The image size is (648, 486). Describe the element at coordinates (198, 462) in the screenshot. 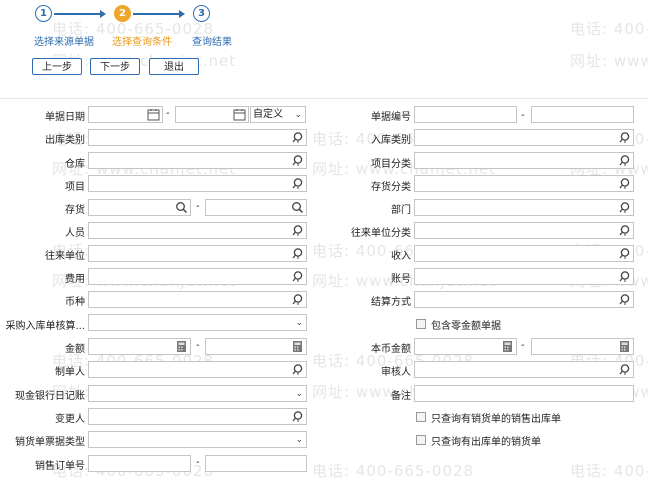

I see `sales-order-range-dash: -` at that location.